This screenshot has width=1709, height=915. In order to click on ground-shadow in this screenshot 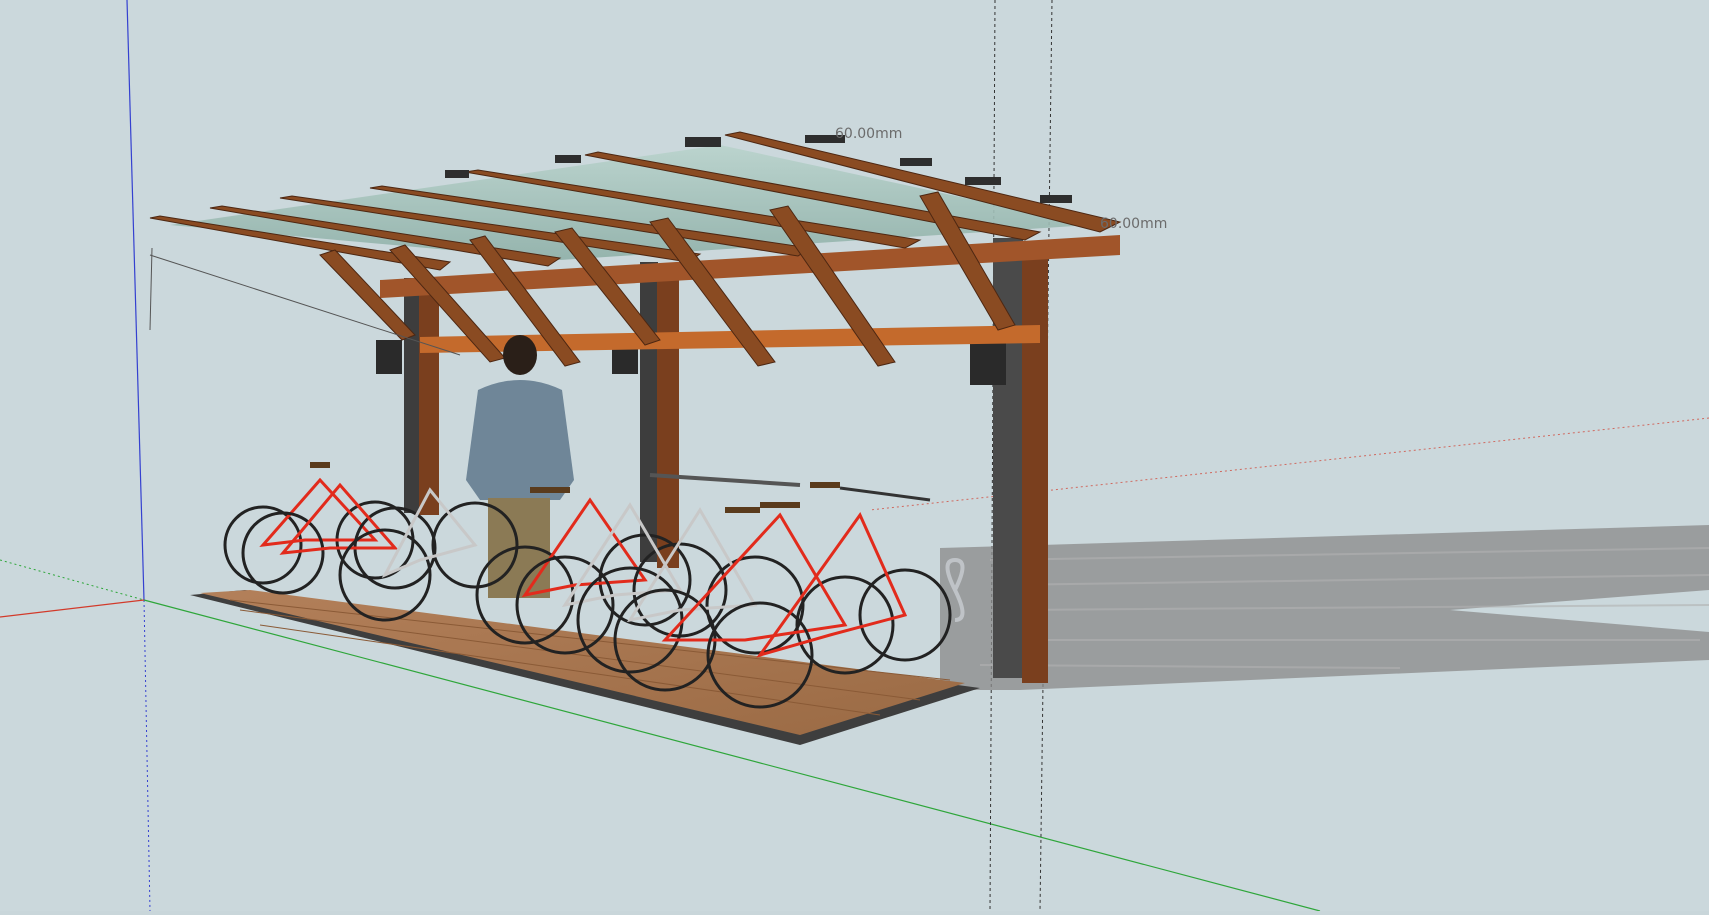, I will do `click(1324, 607)`.